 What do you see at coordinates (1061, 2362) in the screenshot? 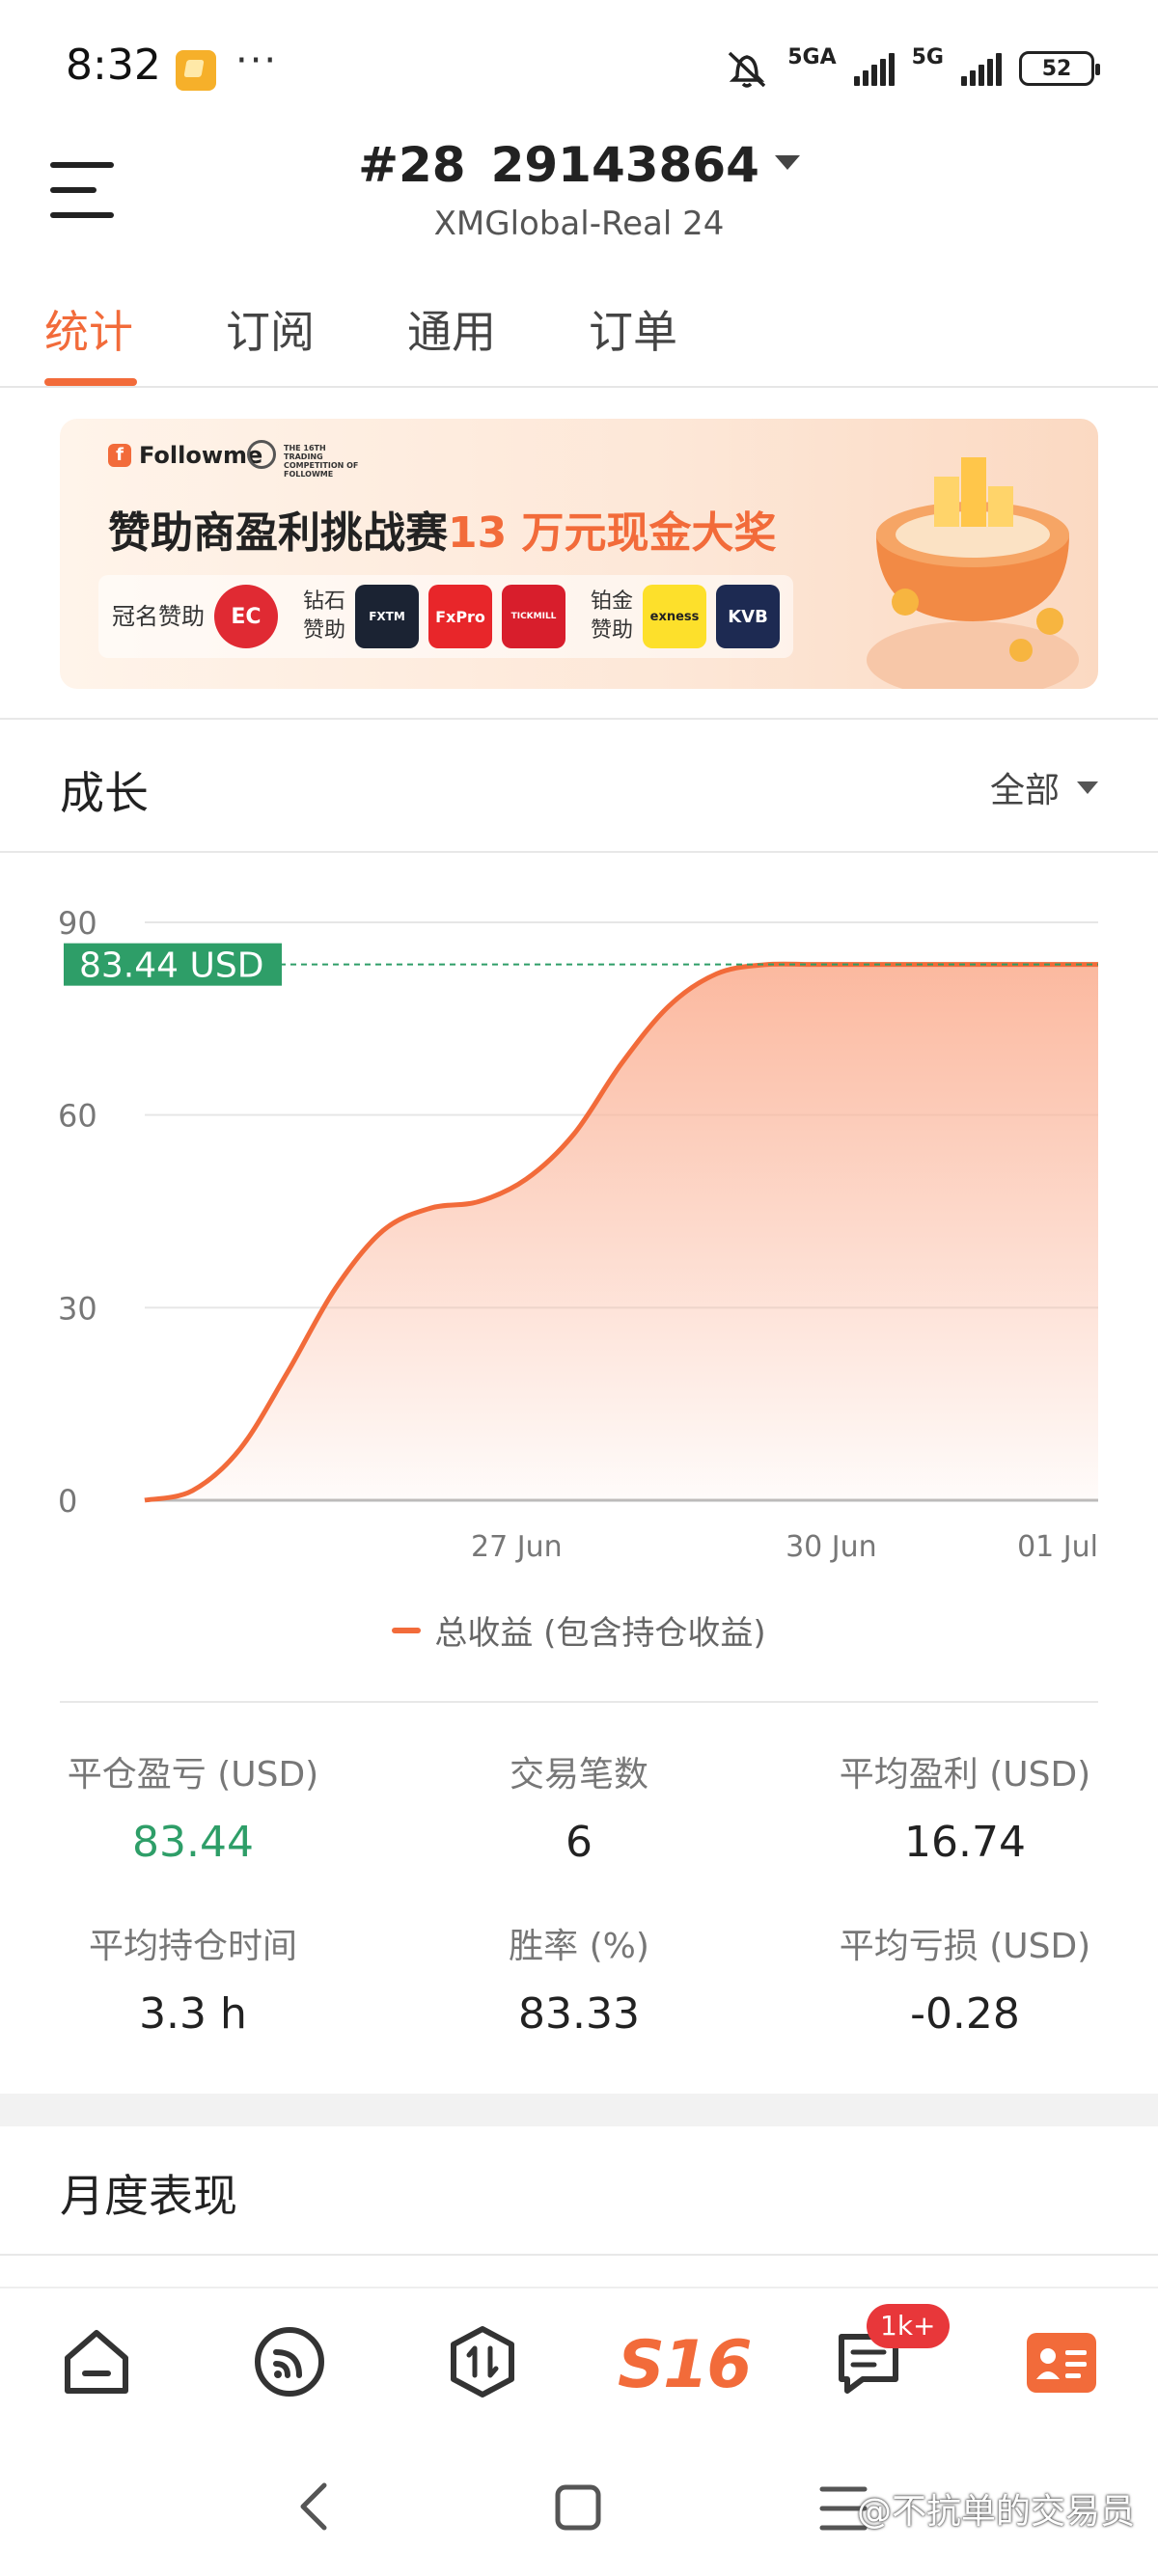
I see `profile-icon` at bounding box center [1061, 2362].